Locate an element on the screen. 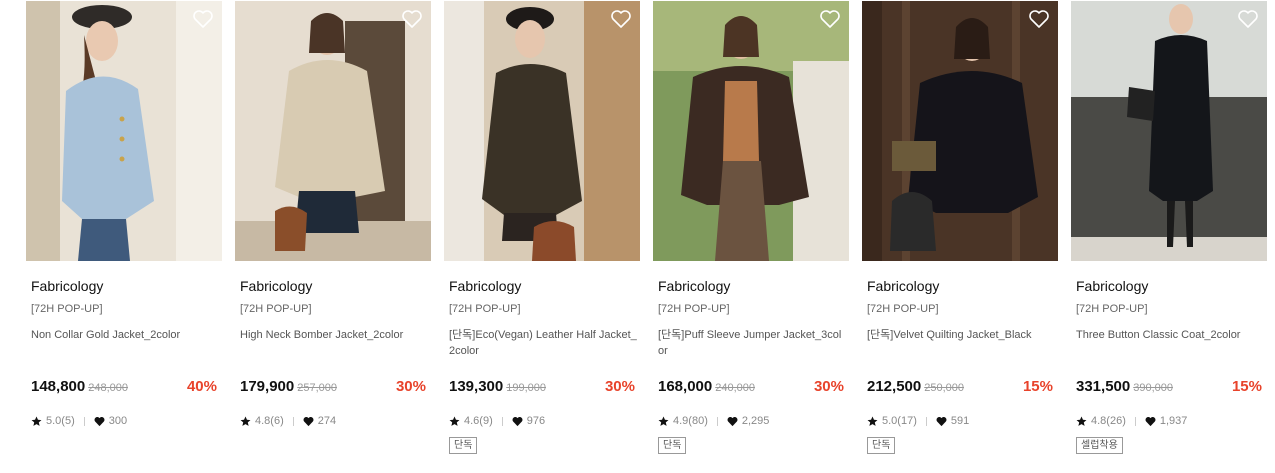 This screenshot has width=1275, height=473. sale-price: 139,300 is located at coordinates (476, 386).